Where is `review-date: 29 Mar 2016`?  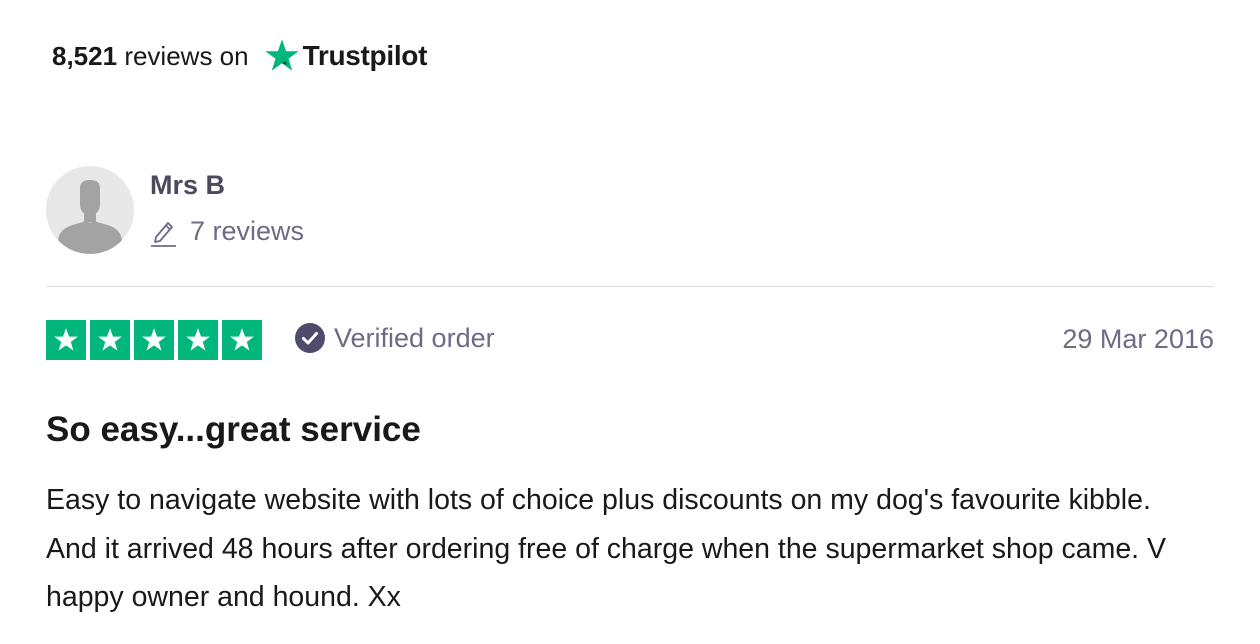
review-date: 29 Mar 2016 is located at coordinates (1138, 339).